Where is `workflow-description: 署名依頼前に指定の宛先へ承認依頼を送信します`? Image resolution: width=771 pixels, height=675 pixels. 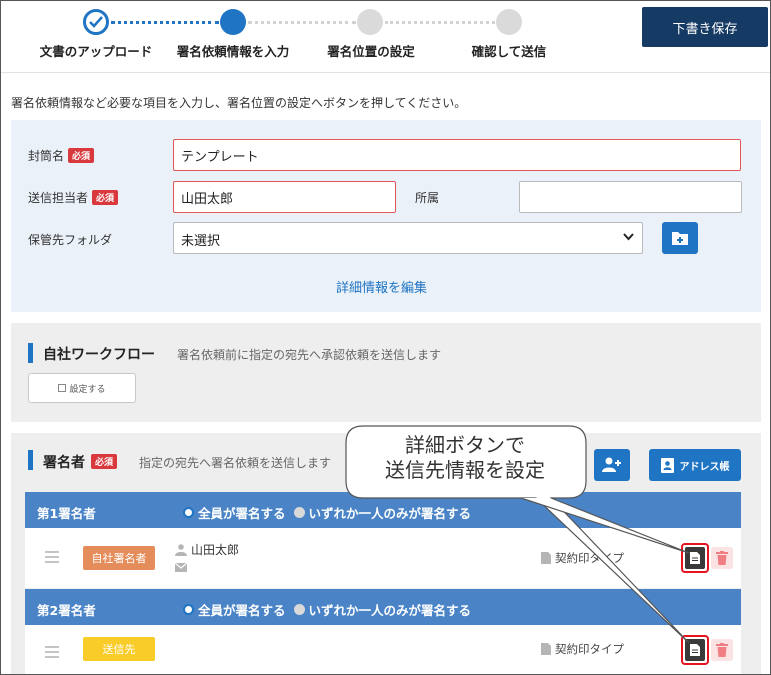
workflow-description: 署名依頼前に指定の宛先へ承認依頼を送信します is located at coordinates (309, 355).